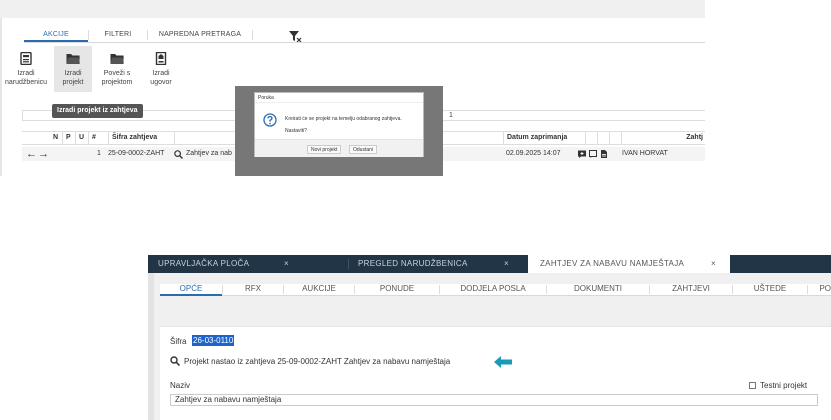  Describe the element at coordinates (204, 263) in the screenshot. I see `doc-tab-label: UPRAVLJAČKA PLOČA` at that location.